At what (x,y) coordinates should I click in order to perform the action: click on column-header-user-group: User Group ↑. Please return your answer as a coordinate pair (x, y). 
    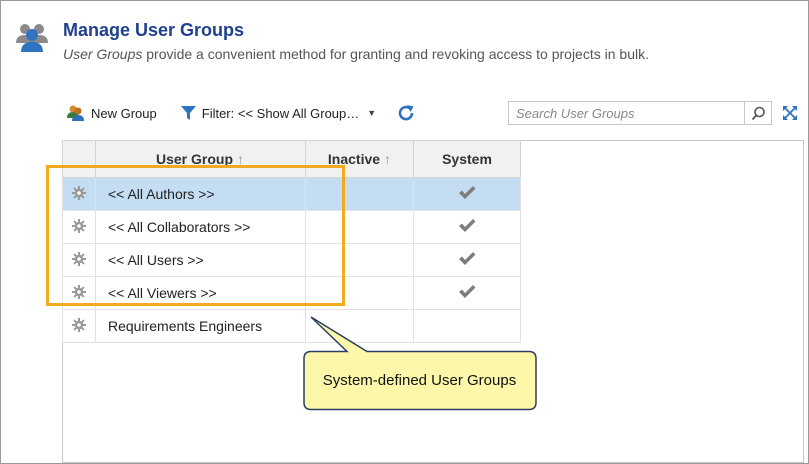
    Looking at the image, I should click on (200, 159).